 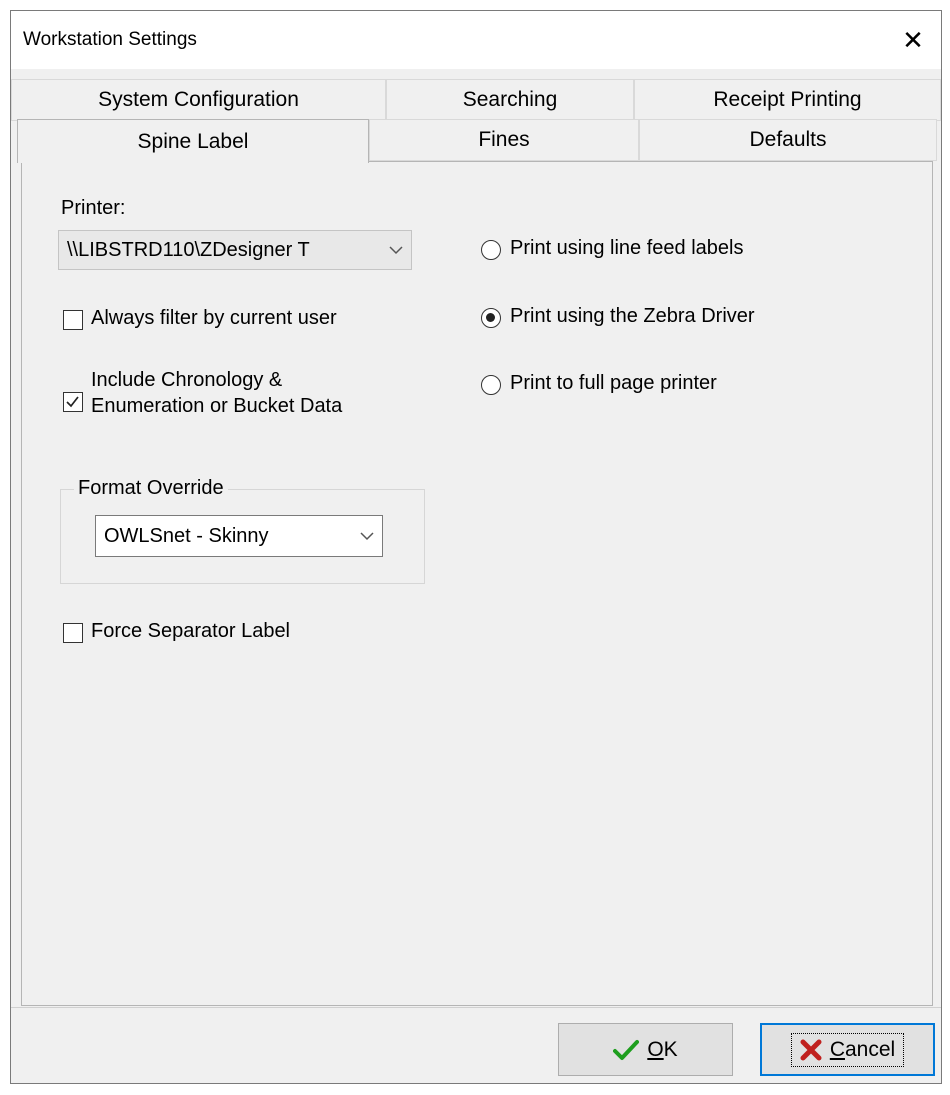 I want to click on force-separator-checkbox, so click(x=73, y=633).